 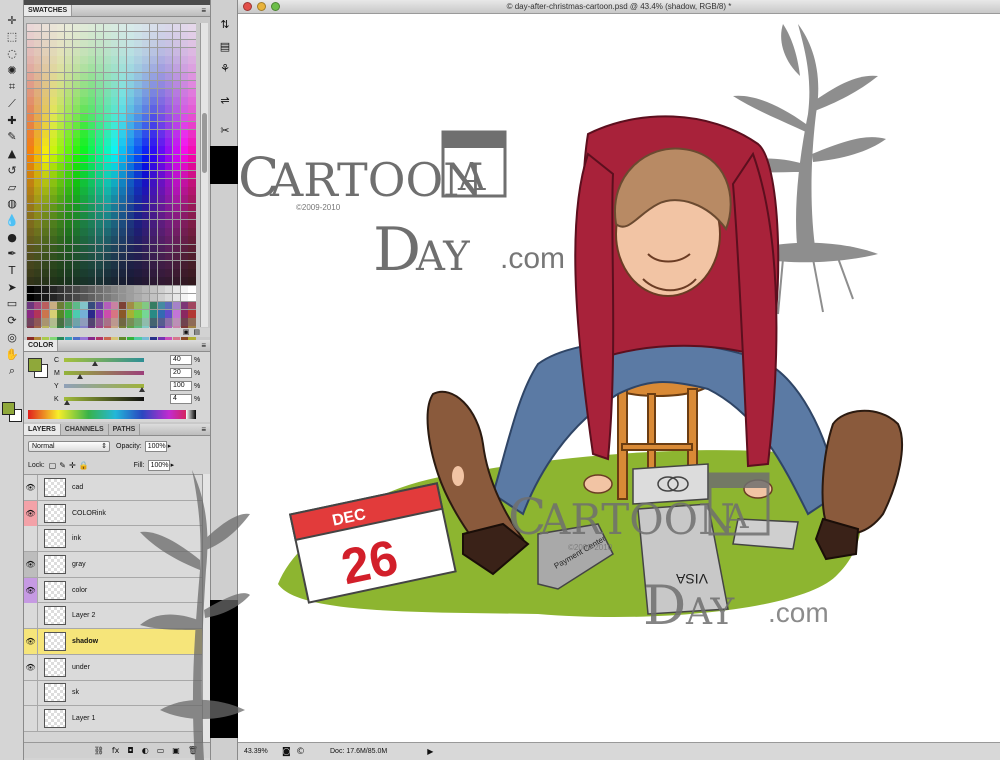 I want to click on path-select-tool-icon: ➤, so click(x=12, y=287).